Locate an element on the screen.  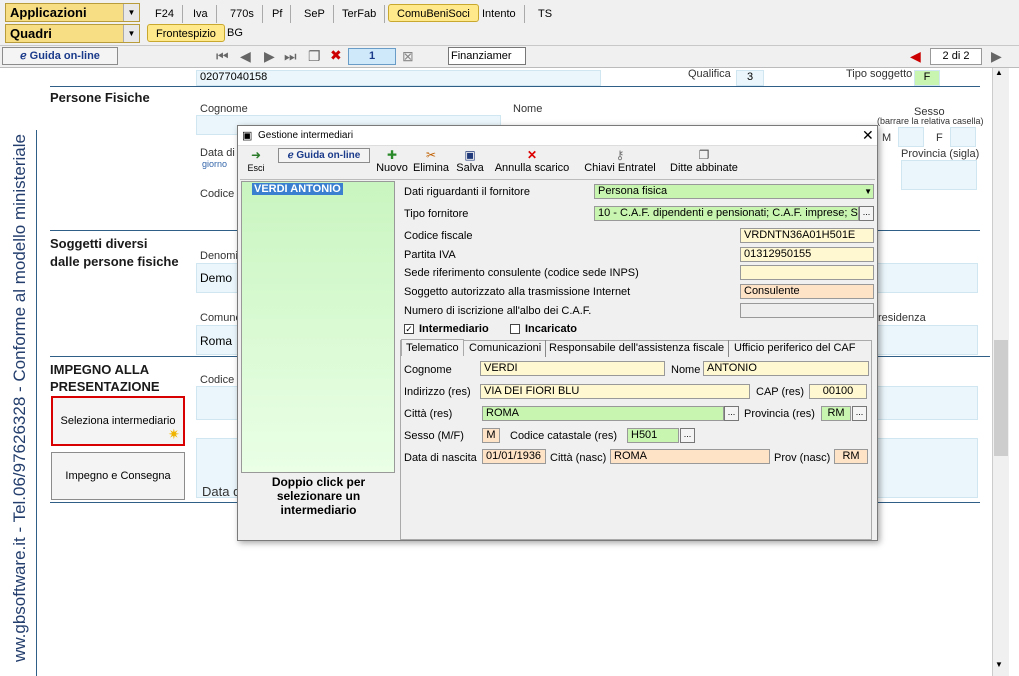
scroll-up-icon: ▲ is located at coordinates (999, 72).